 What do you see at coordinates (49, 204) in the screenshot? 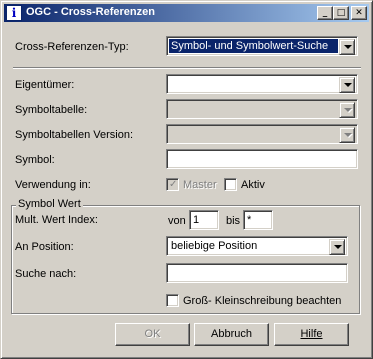
I see `symbol-wert-title: Symbol Wert` at bounding box center [49, 204].